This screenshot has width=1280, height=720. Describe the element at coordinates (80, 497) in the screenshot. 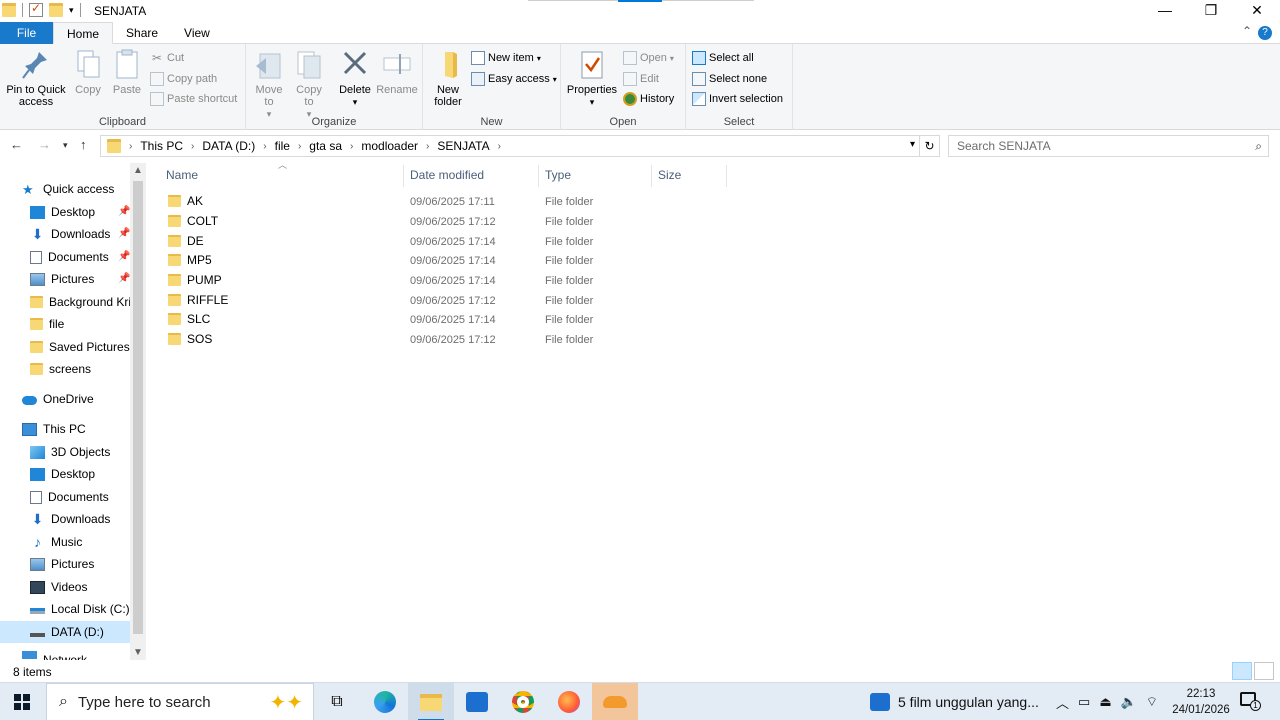

I see `nav-documents-pc: Documents` at that location.